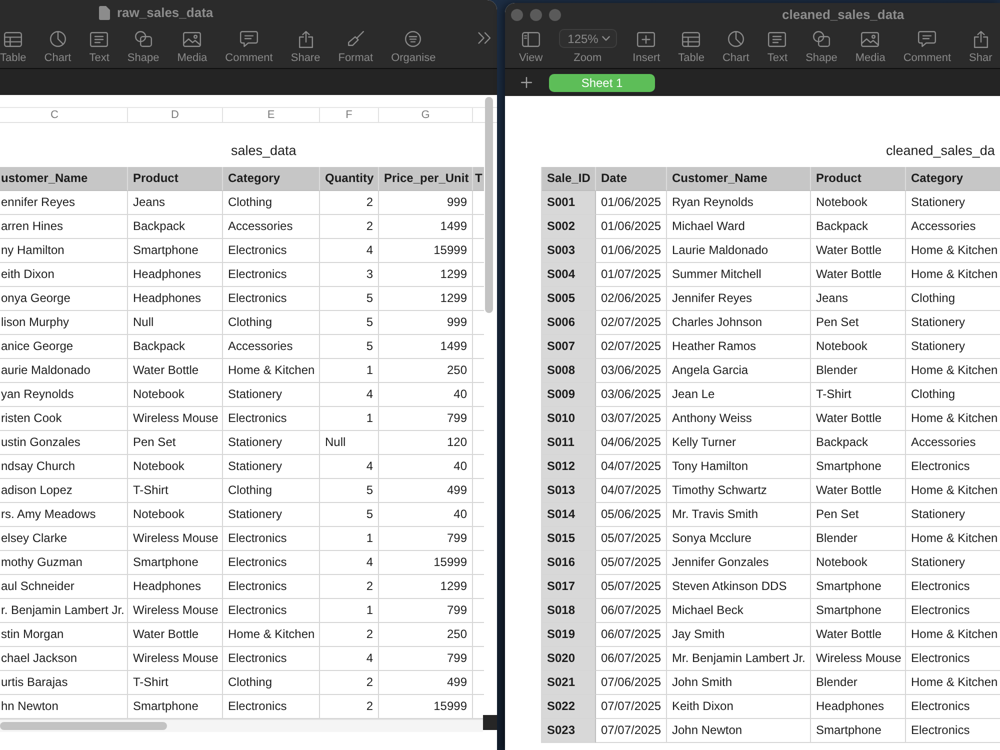 The height and width of the screenshot is (750, 1000). I want to click on row-header-cell: S016, so click(569, 563).